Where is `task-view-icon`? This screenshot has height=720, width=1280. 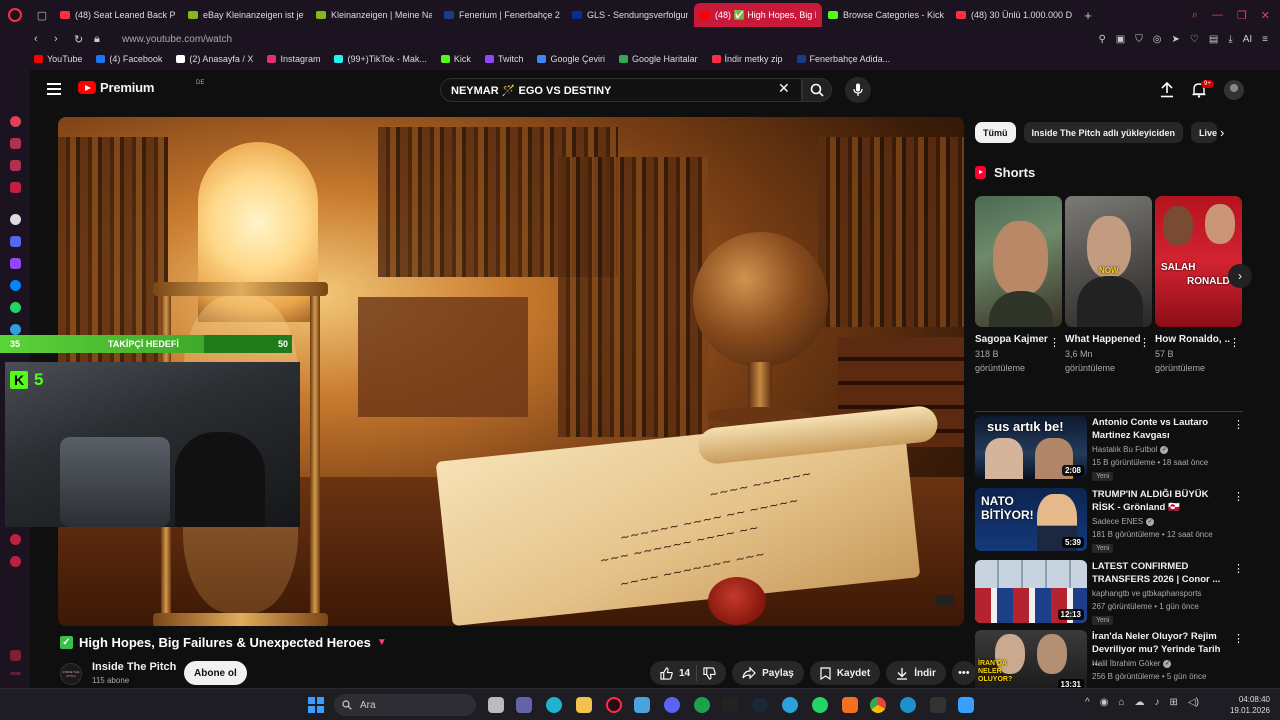
task-view-icon is located at coordinates (496, 705).